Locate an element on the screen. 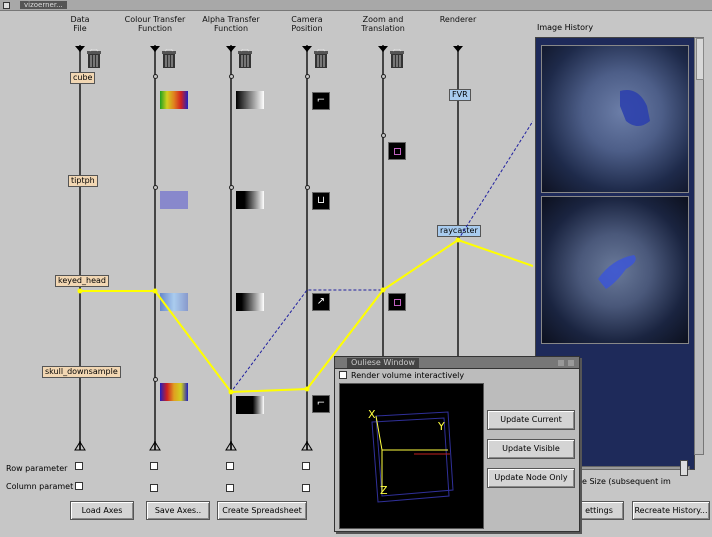 This screenshot has width=712, height=537. update-current-button: Update Current is located at coordinates (531, 420).